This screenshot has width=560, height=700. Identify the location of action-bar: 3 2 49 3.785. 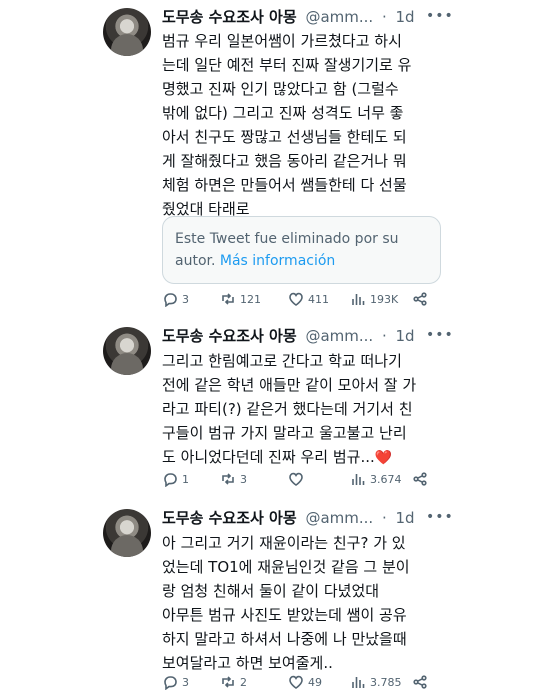
(302, 682).